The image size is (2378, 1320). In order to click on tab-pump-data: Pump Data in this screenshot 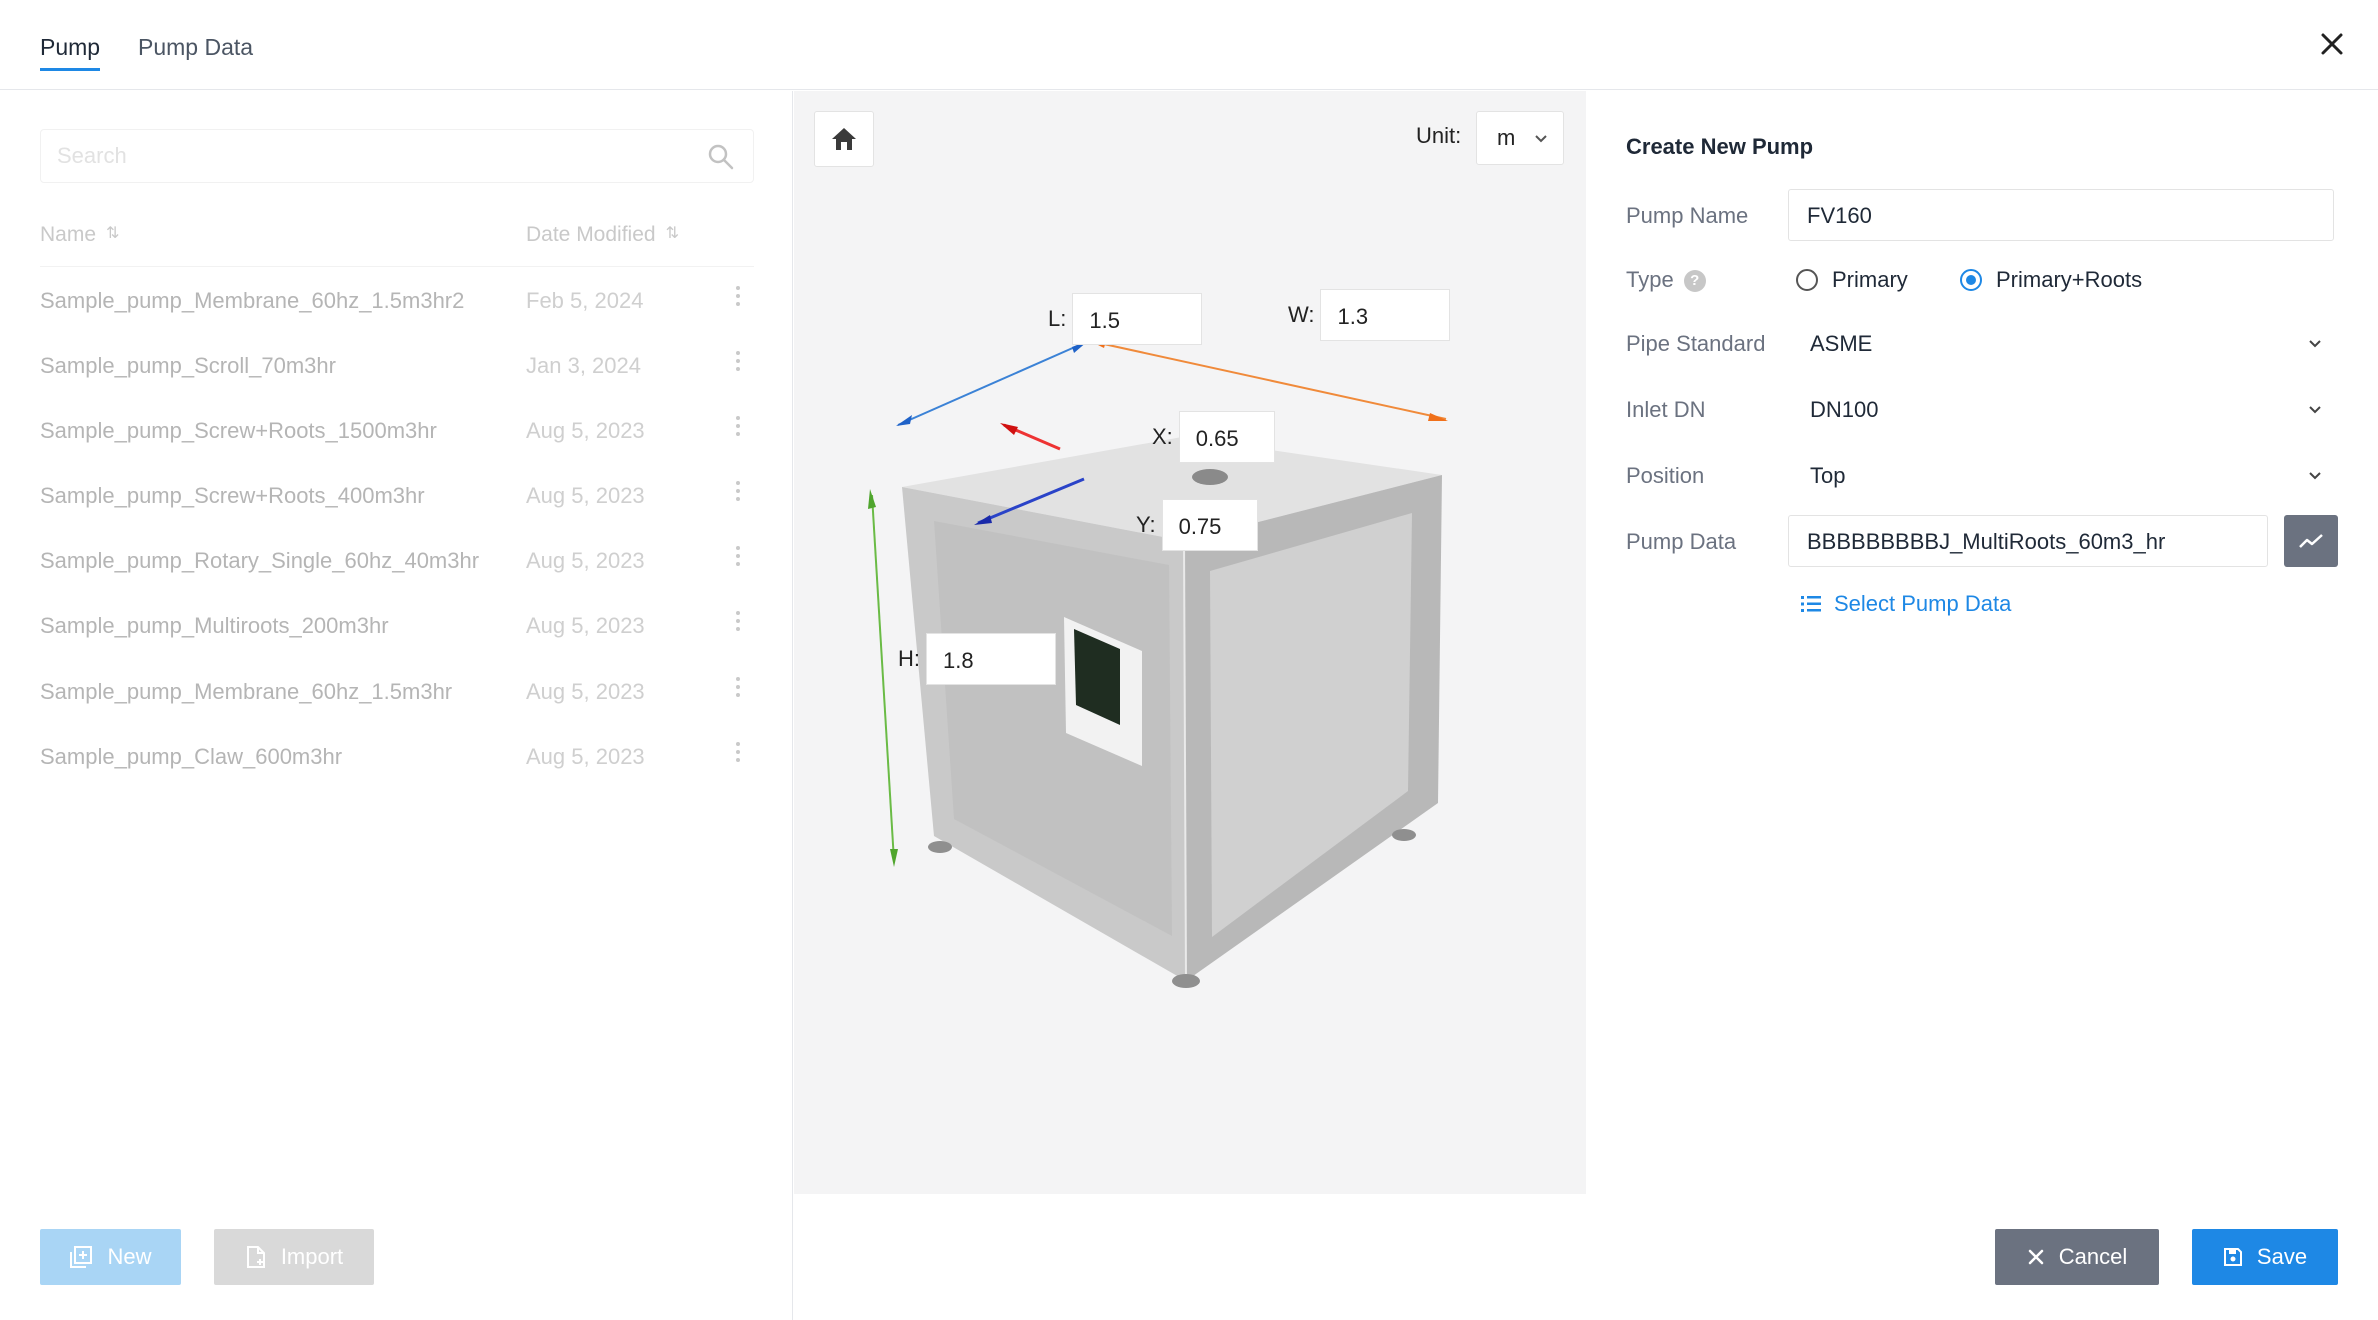, I will do `click(195, 47)`.